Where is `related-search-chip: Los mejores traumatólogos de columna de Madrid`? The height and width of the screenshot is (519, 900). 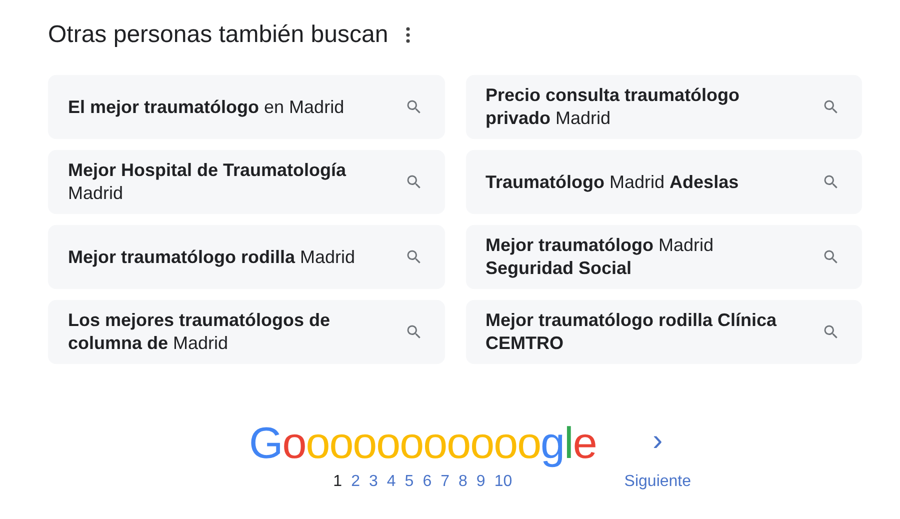
related-search-chip: Los mejores traumatólogos de columna de Madrid is located at coordinates (246, 332).